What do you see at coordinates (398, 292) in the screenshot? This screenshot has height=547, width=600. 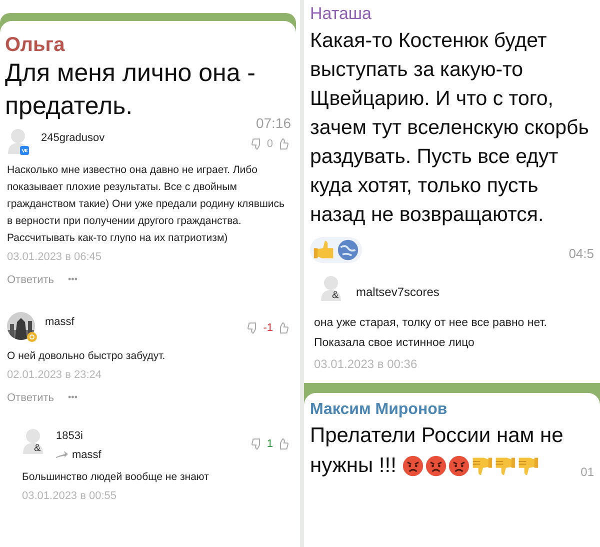 I see `username: maltsev7scores` at bounding box center [398, 292].